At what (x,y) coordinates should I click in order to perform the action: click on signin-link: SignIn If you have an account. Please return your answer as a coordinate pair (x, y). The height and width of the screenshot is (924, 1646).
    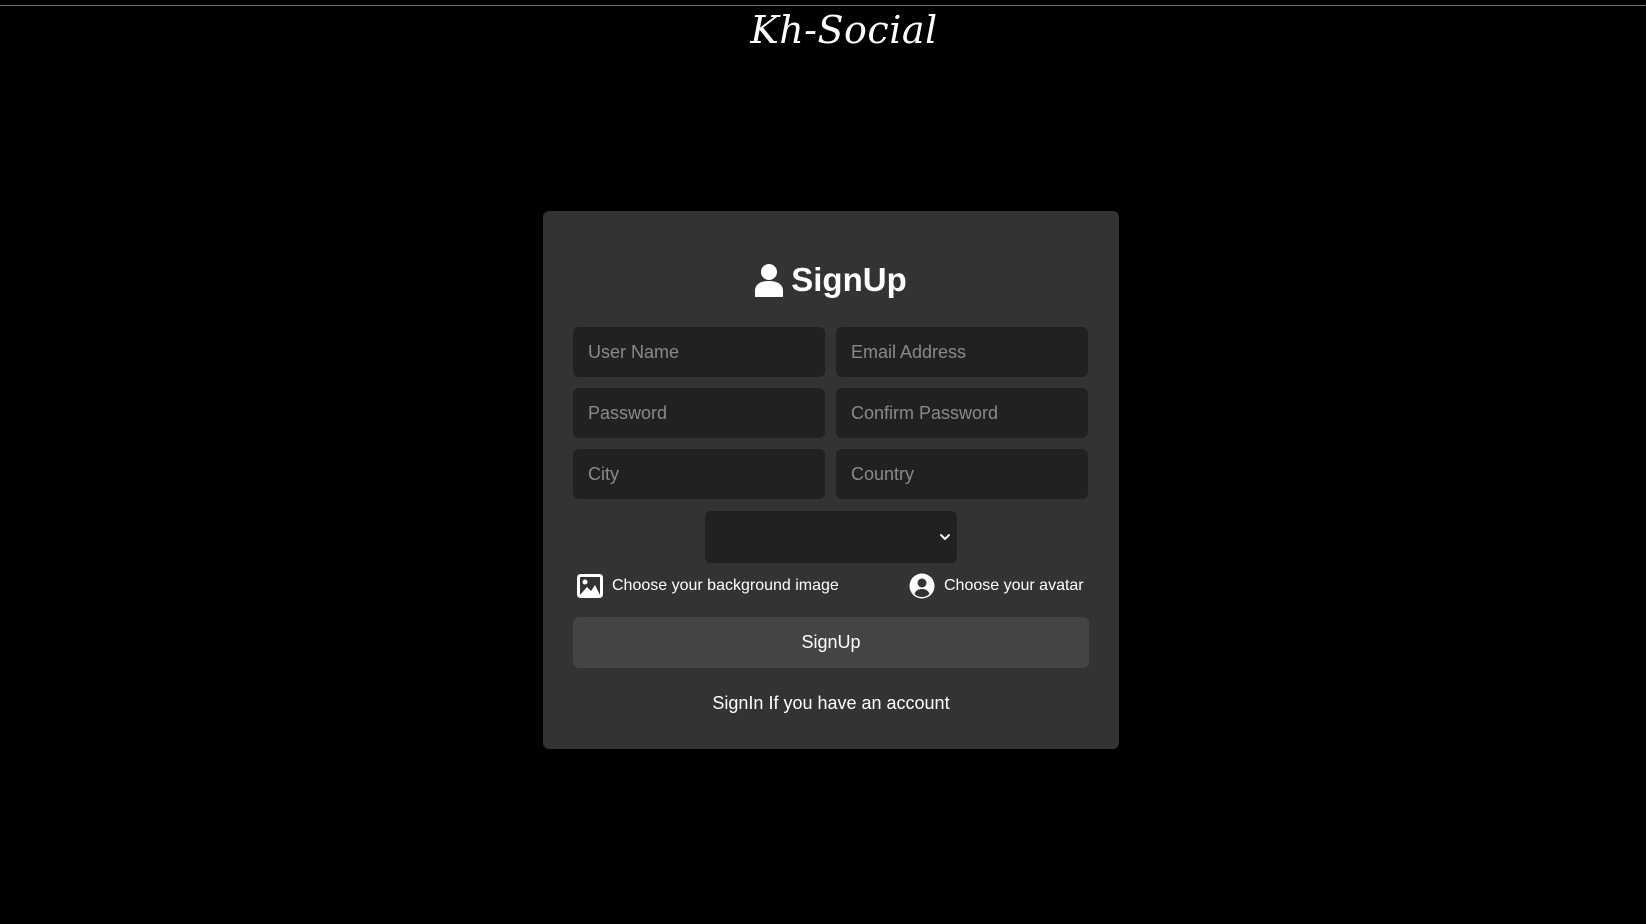
    Looking at the image, I should click on (831, 703).